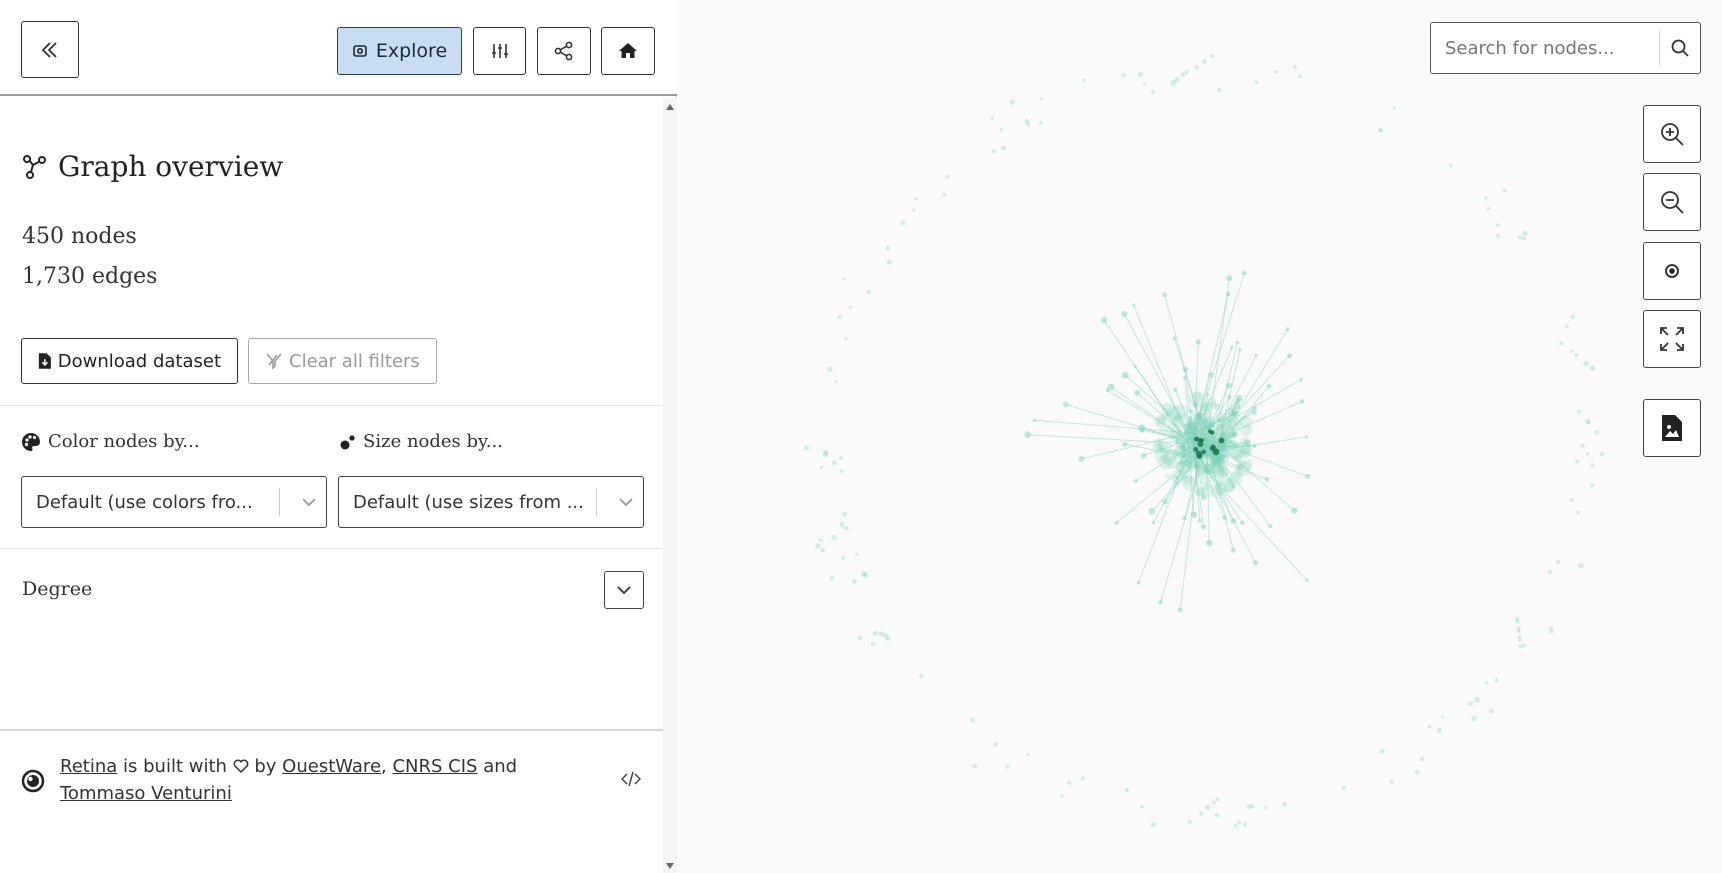  What do you see at coordinates (347, 441) in the screenshot?
I see `node-size-icon` at bounding box center [347, 441].